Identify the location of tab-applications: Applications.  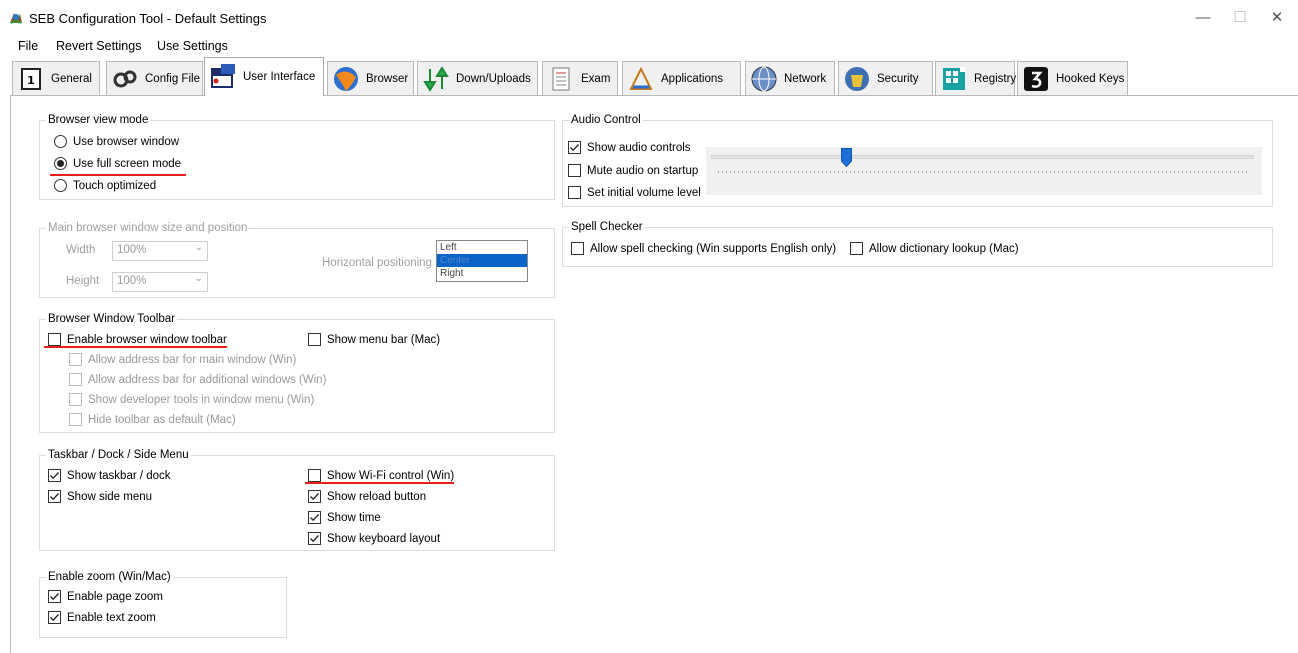
(681, 78).